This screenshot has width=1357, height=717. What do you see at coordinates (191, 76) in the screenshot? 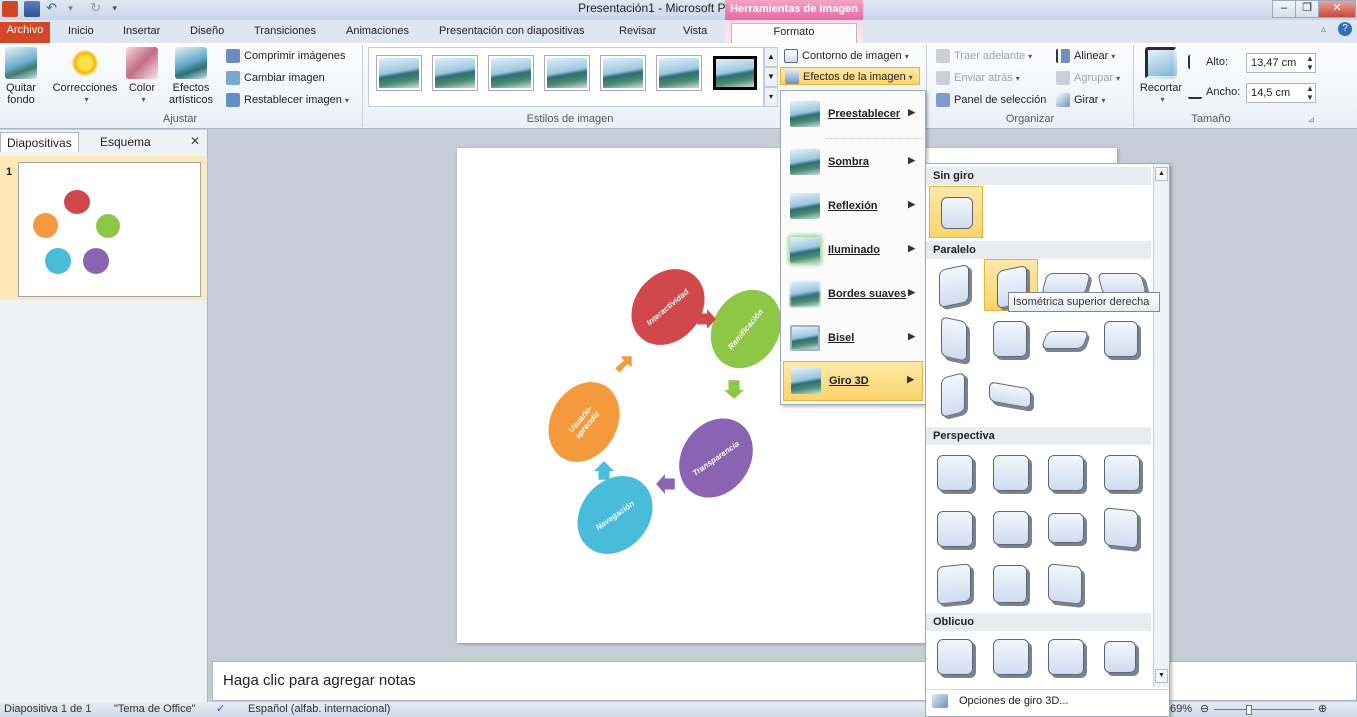
I see `artistic-effects-button: Efectos artísticos` at bounding box center [191, 76].